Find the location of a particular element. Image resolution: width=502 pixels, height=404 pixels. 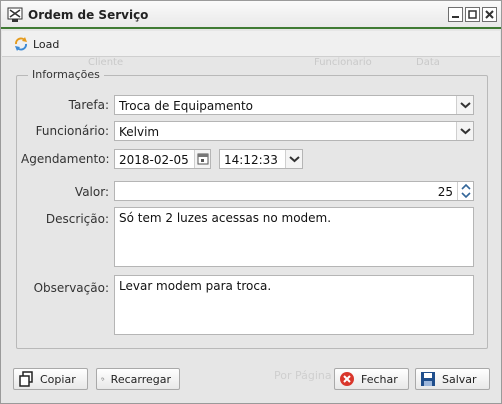

load-label: Load is located at coordinates (46, 44).